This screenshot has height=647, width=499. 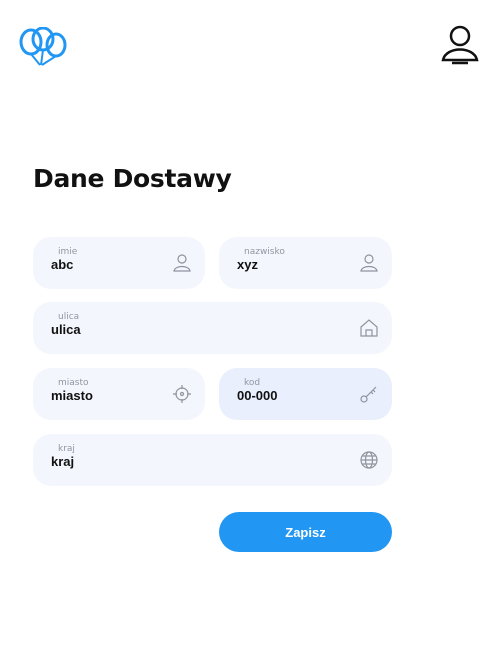 What do you see at coordinates (182, 394) in the screenshot?
I see `crosshair-icon` at bounding box center [182, 394].